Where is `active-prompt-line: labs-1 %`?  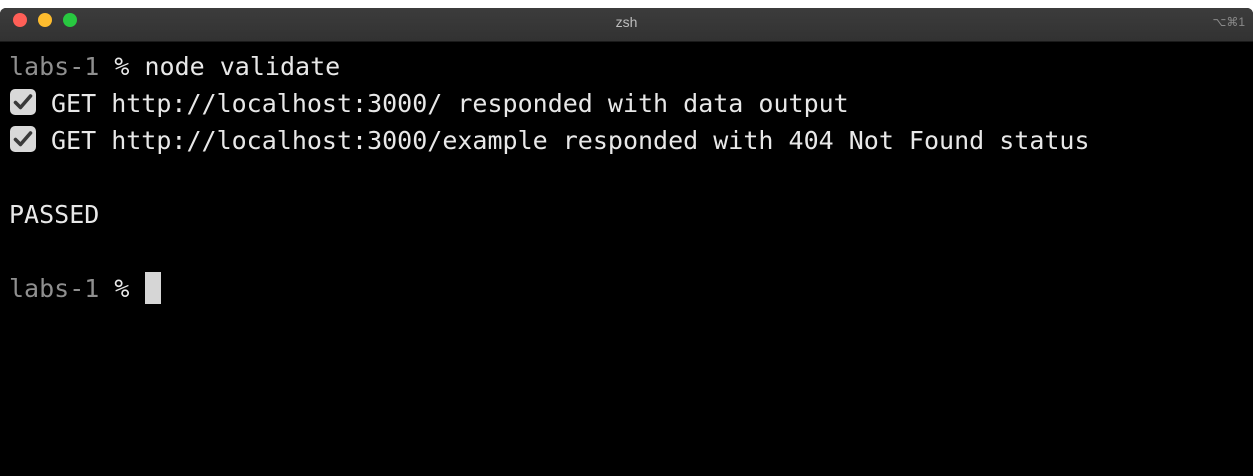
active-prompt-line: labs-1 % is located at coordinates (627, 288).